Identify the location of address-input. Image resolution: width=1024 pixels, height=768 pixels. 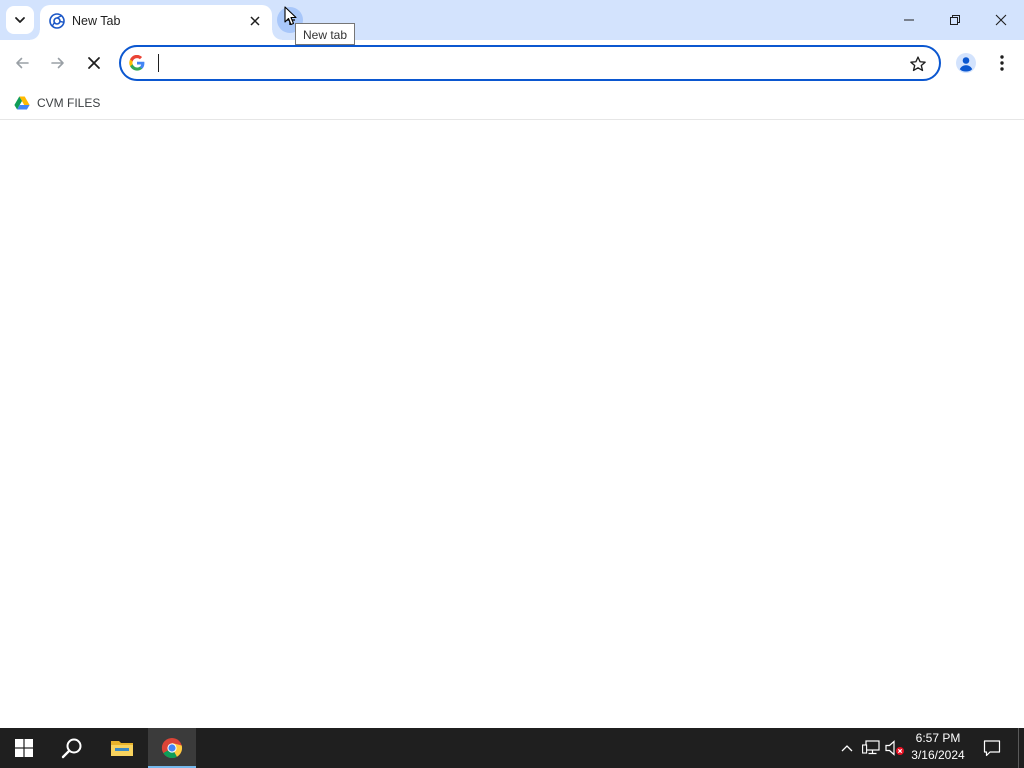
(525, 63).